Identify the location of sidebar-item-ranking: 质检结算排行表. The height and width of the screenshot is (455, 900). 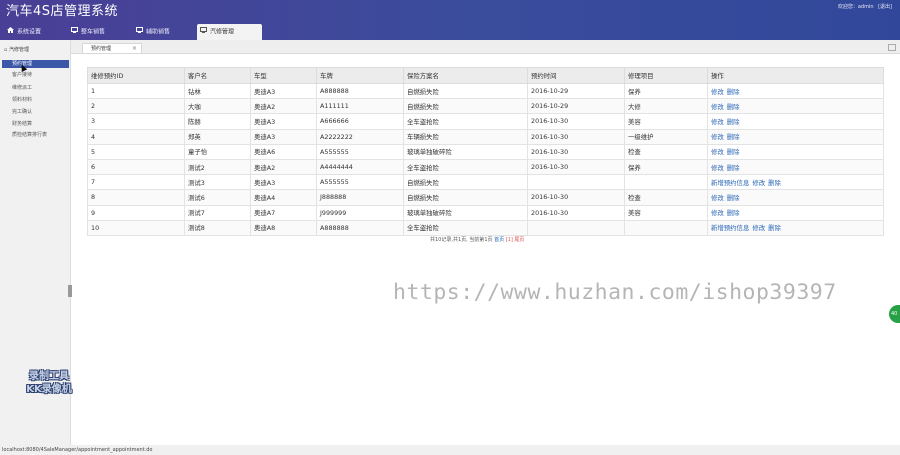
(29, 134).